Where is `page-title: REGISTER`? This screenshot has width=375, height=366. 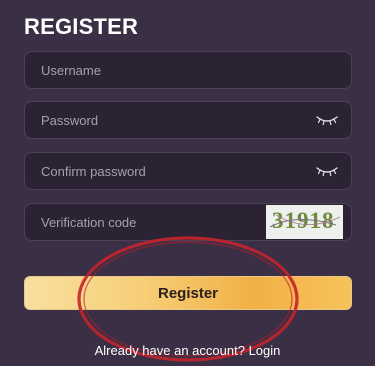 page-title: REGISTER is located at coordinates (81, 26).